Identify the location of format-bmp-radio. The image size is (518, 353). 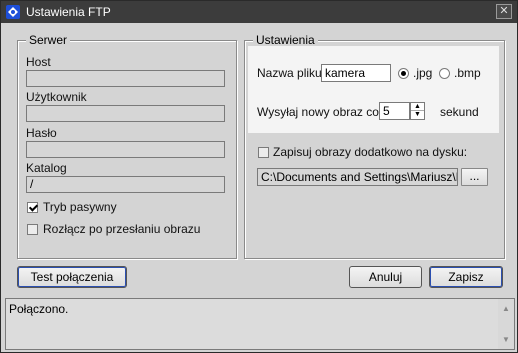
(444, 73).